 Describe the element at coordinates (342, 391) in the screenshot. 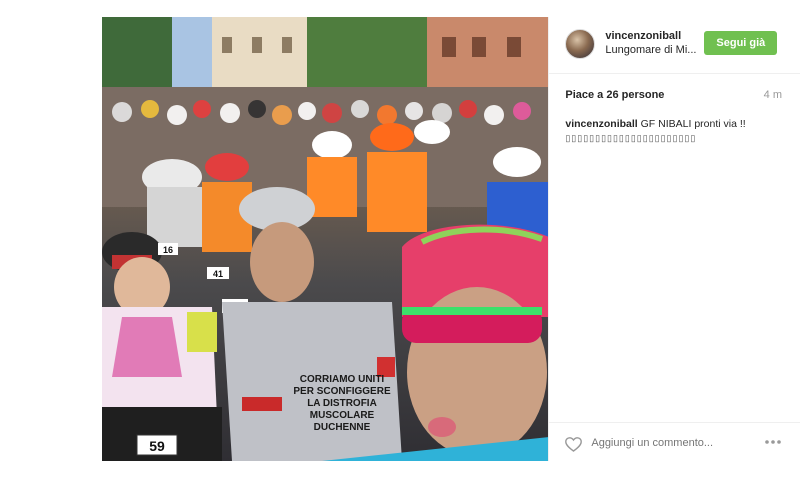

I see `shirt-text-line2: PER SCONFIGGERE` at that location.